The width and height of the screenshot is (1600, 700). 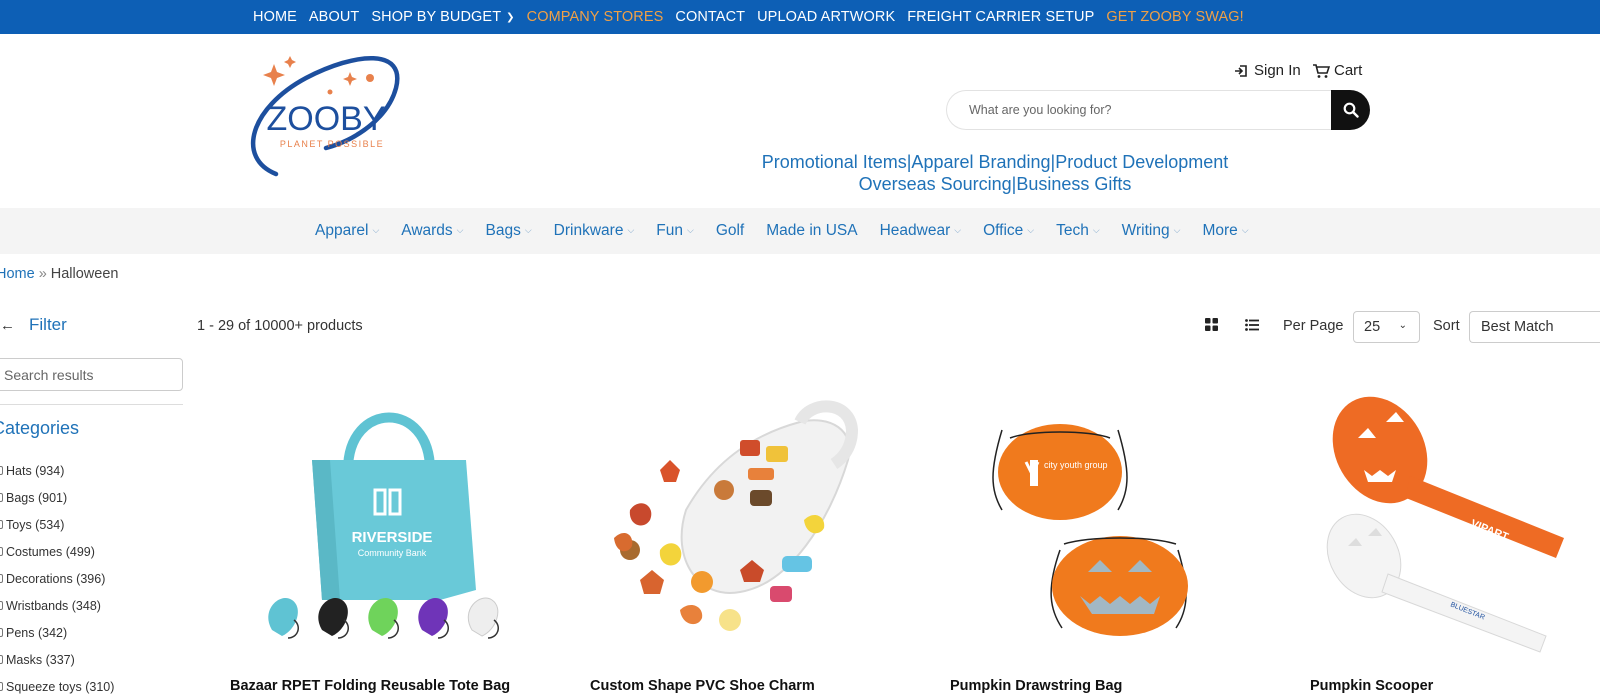 I want to click on product-card: VIPART BLUESTAR Pumpkin Scooper, so click(x=1455, y=528).